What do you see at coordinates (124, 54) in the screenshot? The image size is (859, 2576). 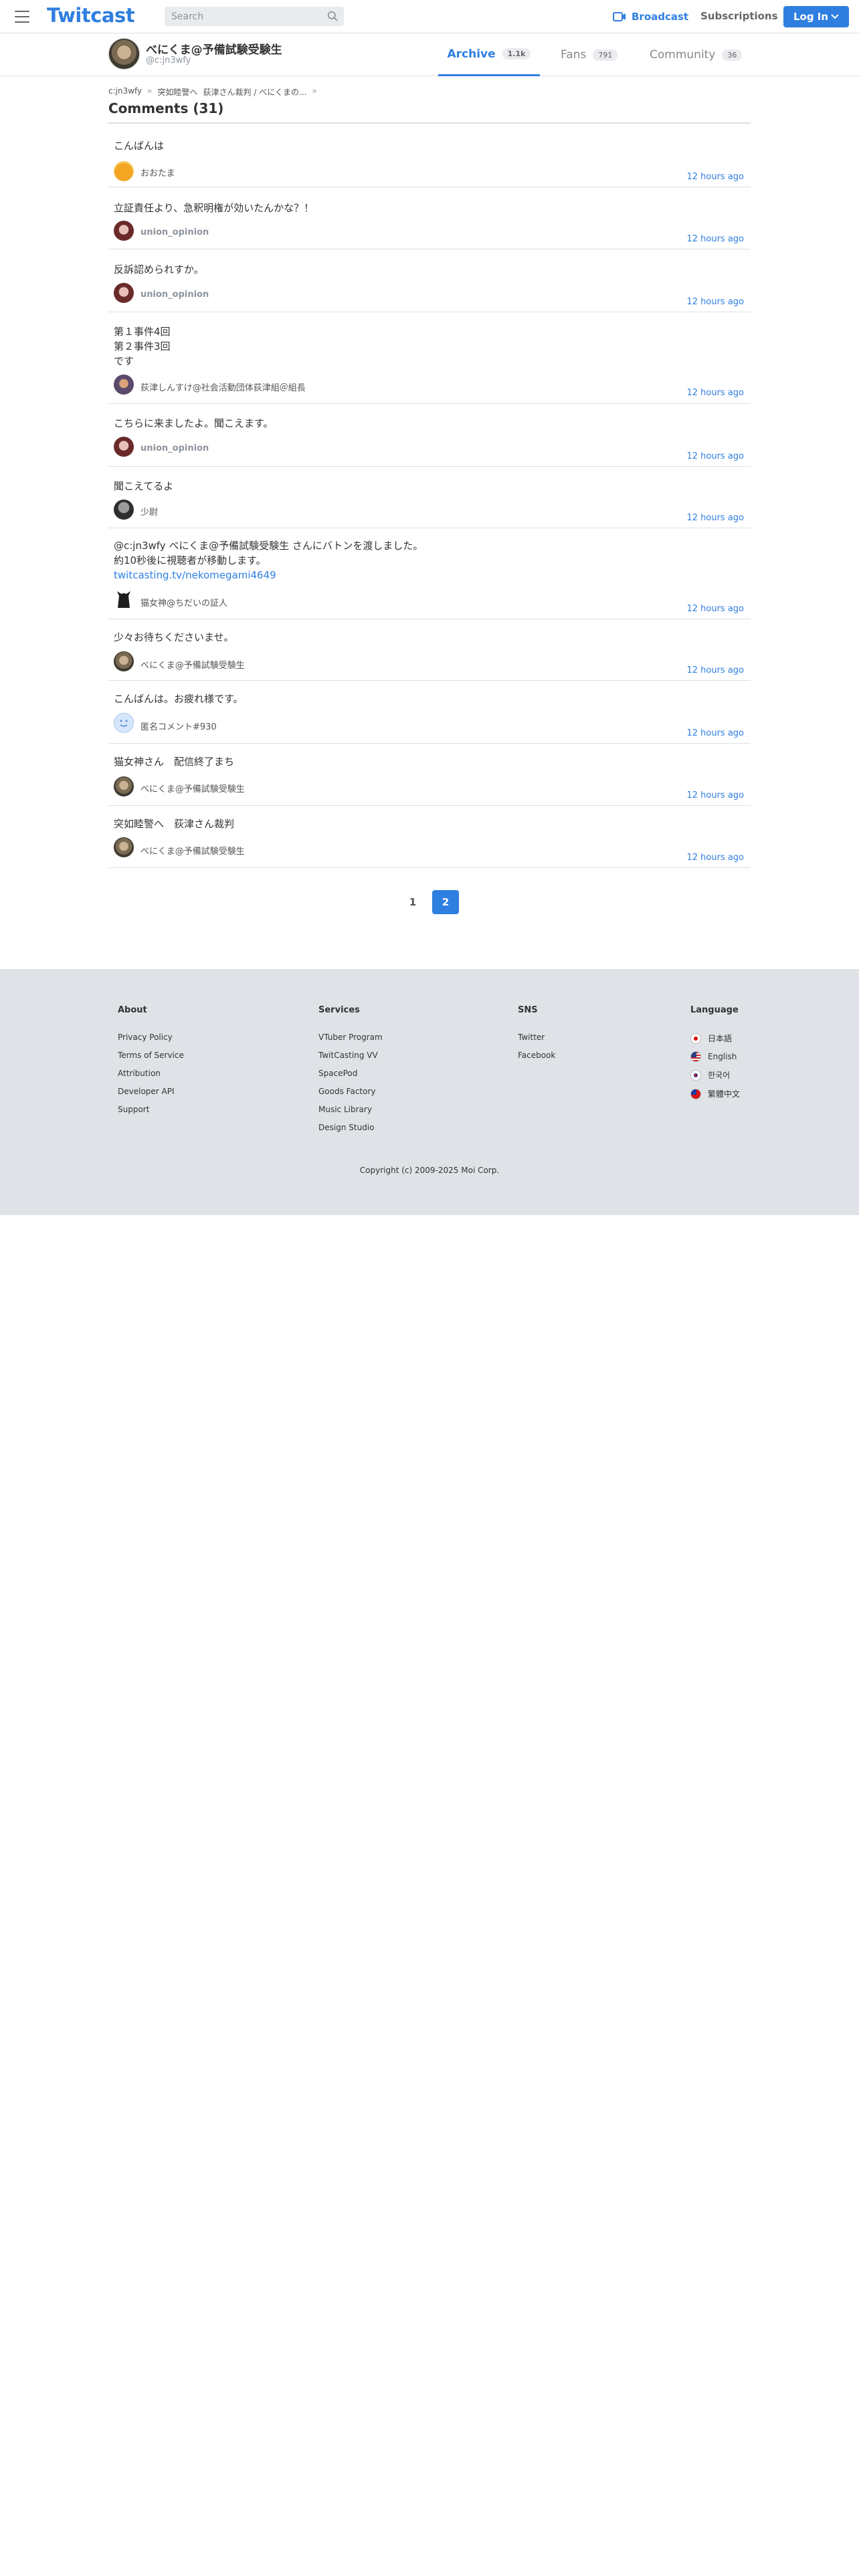 I see `profile-avatar` at bounding box center [124, 54].